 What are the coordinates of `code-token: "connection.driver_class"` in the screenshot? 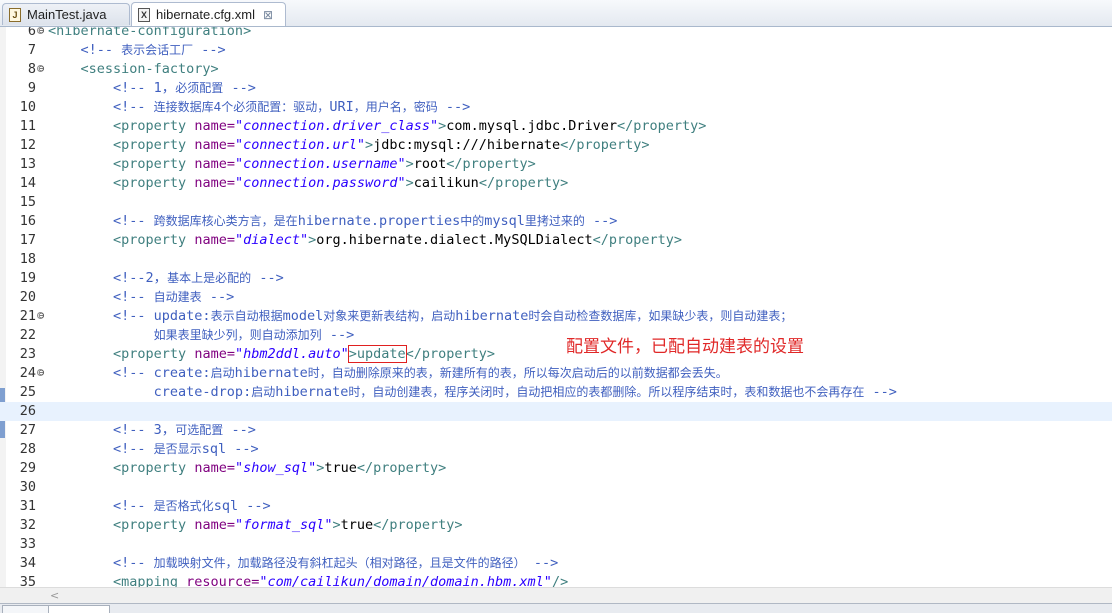 It's located at (336, 126).